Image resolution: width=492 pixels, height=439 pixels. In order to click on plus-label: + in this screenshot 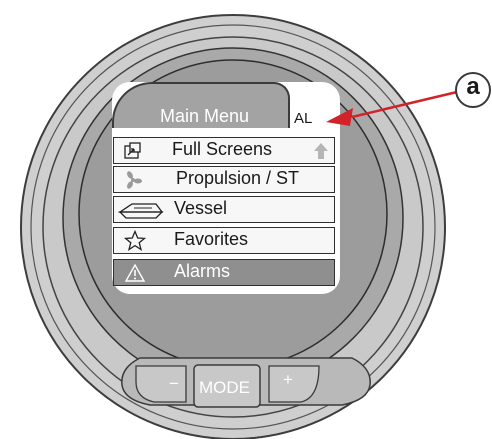, I will do `click(288, 379)`.